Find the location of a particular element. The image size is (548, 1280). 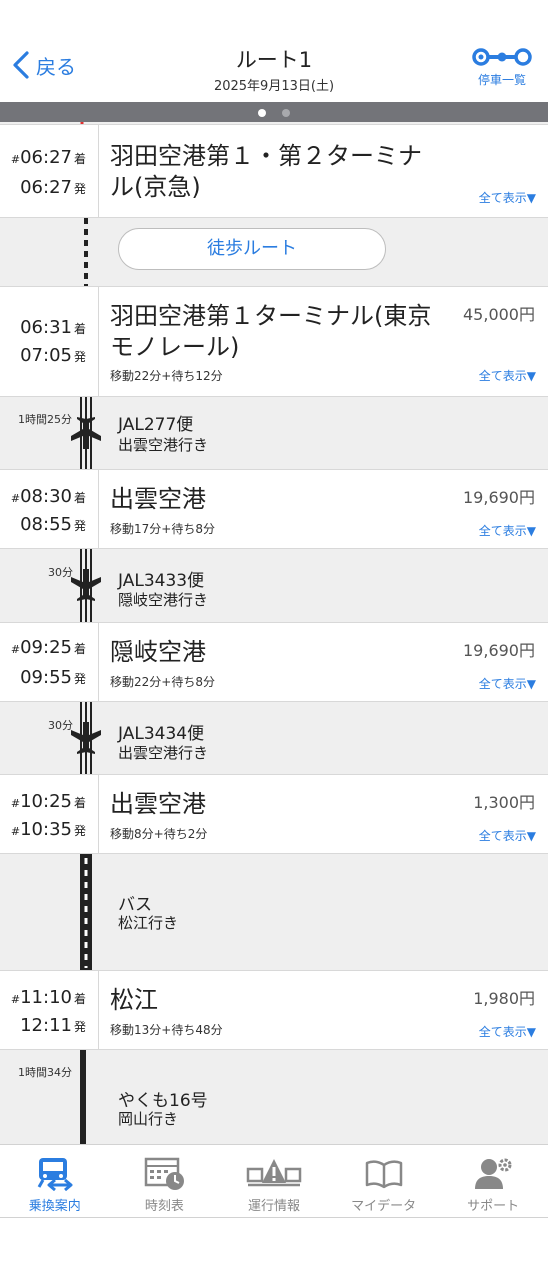

flight-number: JAL277便 is located at coordinates (156, 425).